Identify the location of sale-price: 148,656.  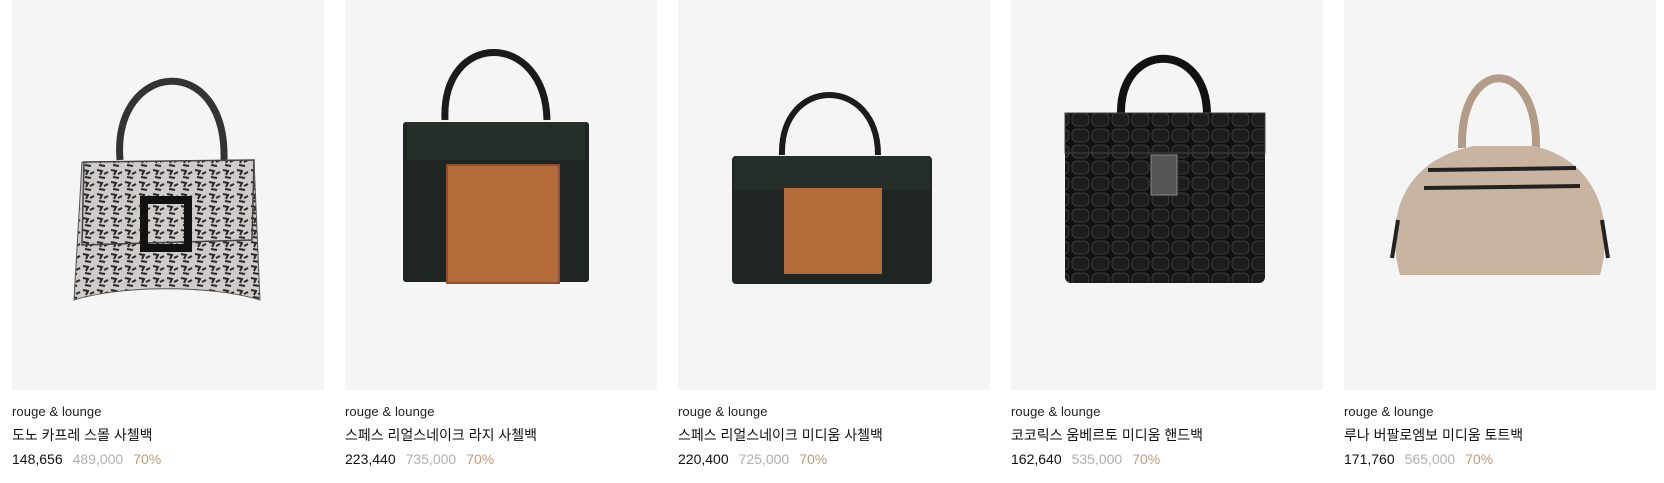
(37, 459).